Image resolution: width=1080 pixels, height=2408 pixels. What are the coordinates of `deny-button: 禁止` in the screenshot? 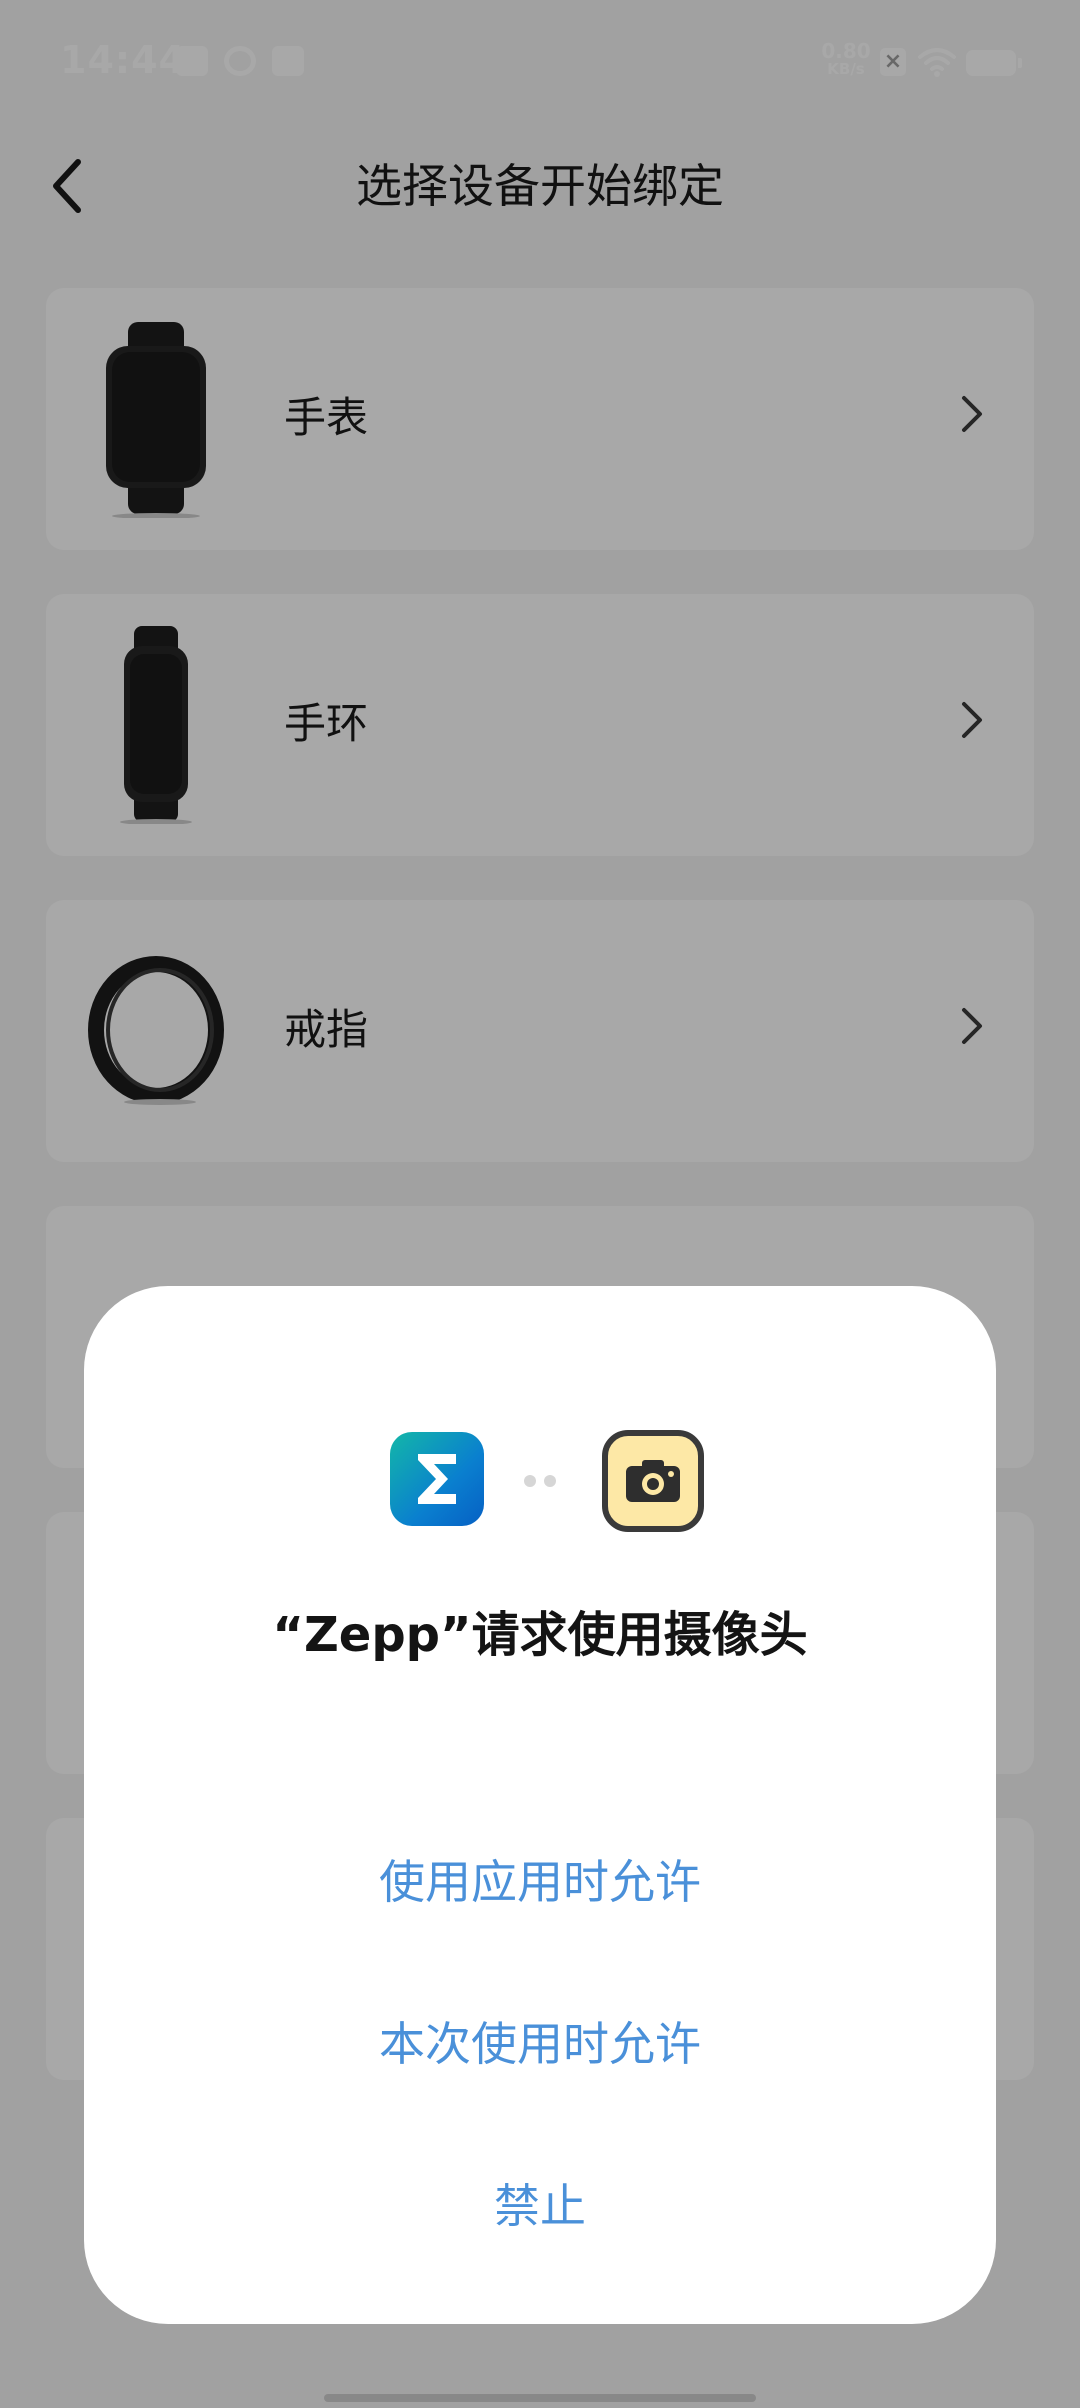 It's located at (540, 2206).